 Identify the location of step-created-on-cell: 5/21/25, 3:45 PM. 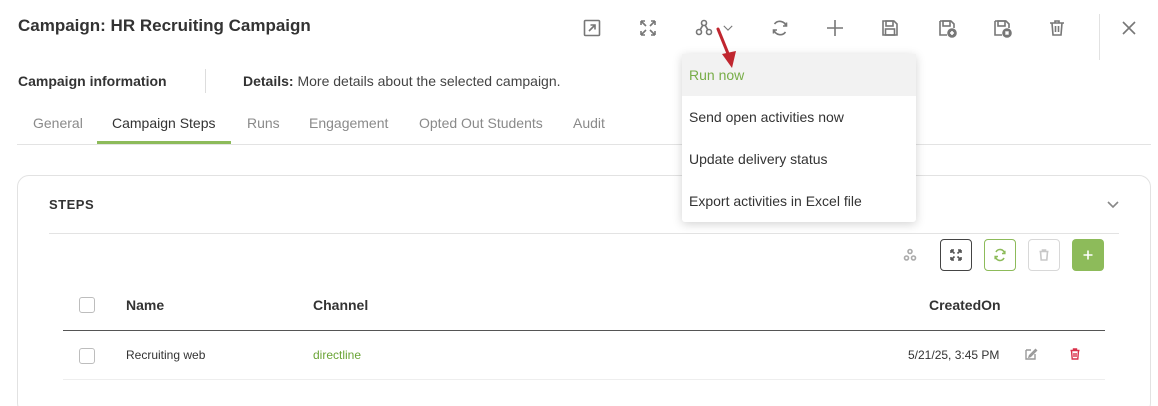
(954, 355).